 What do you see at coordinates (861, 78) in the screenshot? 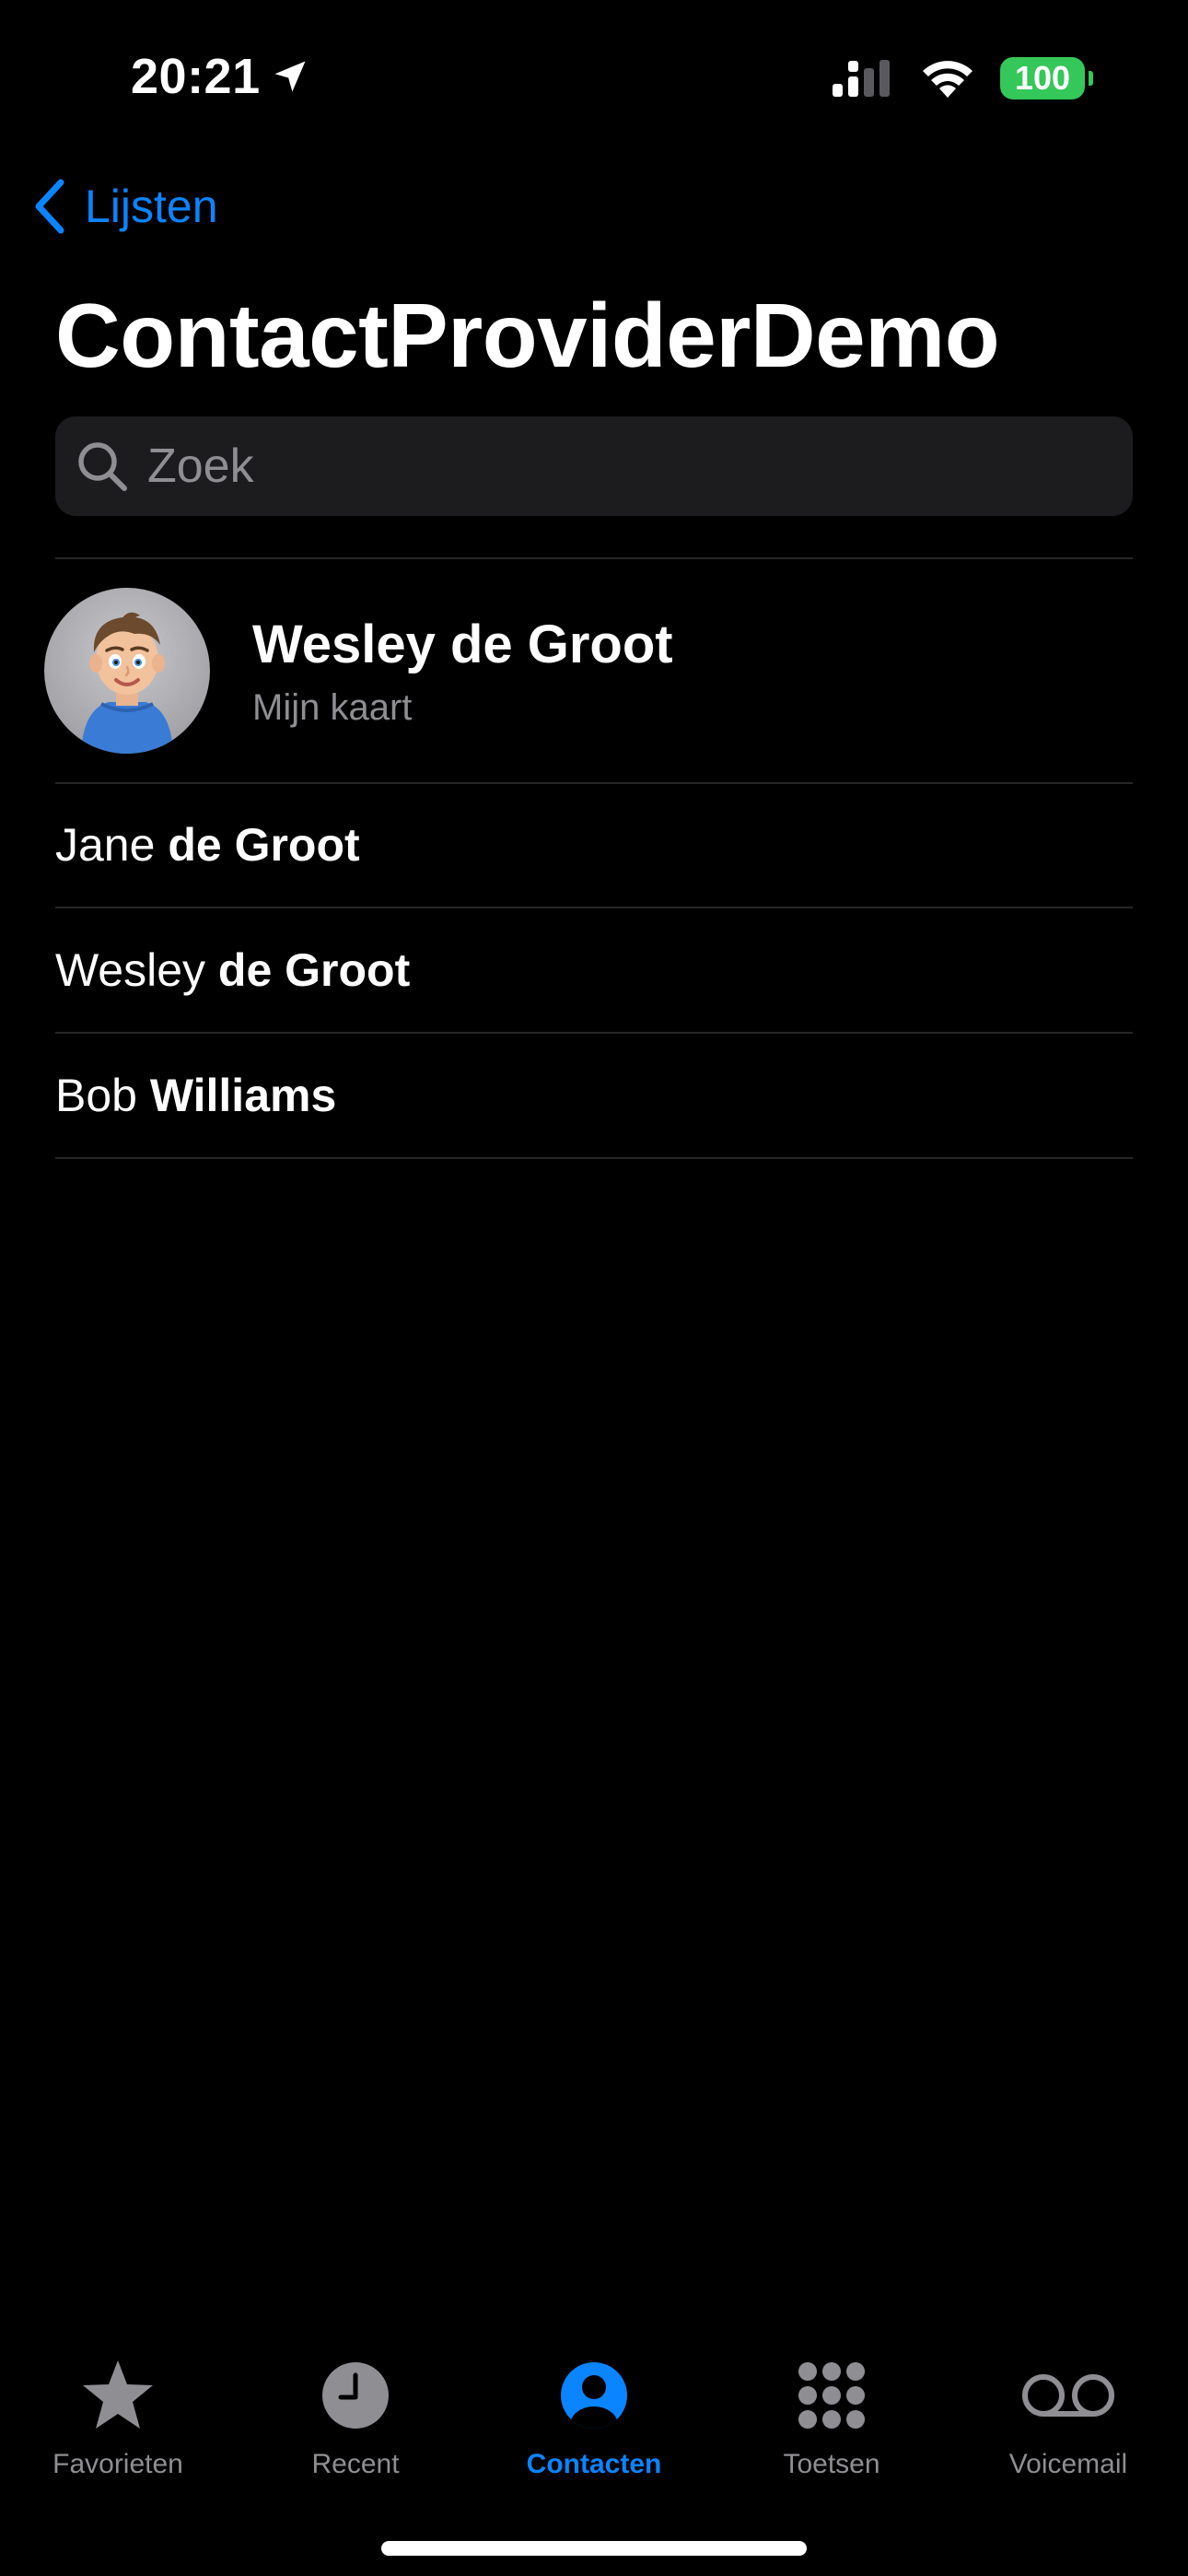
I see `cellular-signal-icon` at bounding box center [861, 78].